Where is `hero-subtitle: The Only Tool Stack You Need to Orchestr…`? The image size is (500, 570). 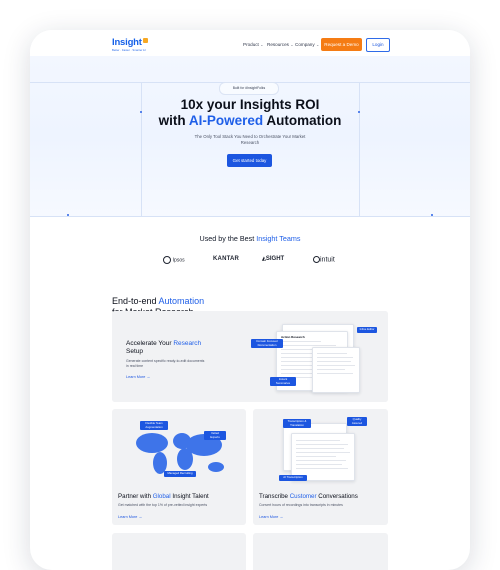 hero-subtitle: The Only Tool Stack You Need to Orchestr… is located at coordinates (250, 139).